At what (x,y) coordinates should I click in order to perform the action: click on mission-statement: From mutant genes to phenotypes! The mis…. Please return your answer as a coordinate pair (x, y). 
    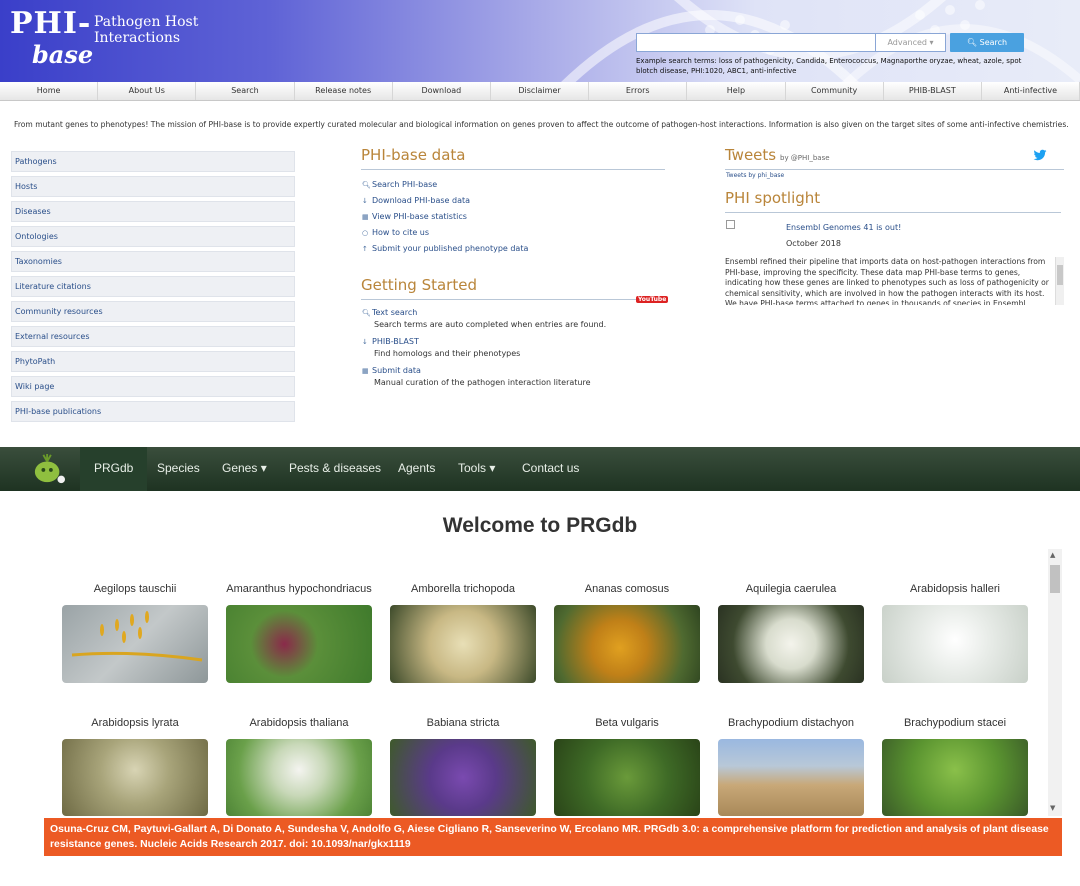
    Looking at the image, I should click on (541, 124).